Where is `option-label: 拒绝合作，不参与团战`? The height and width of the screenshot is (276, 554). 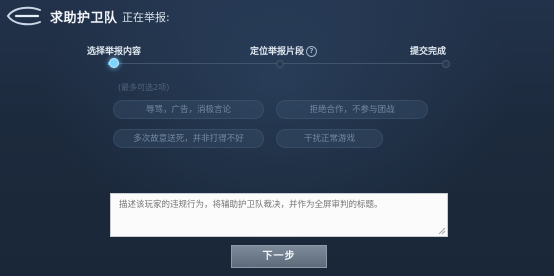 option-label: 拒绝合作，不参与团战 is located at coordinates (352, 110).